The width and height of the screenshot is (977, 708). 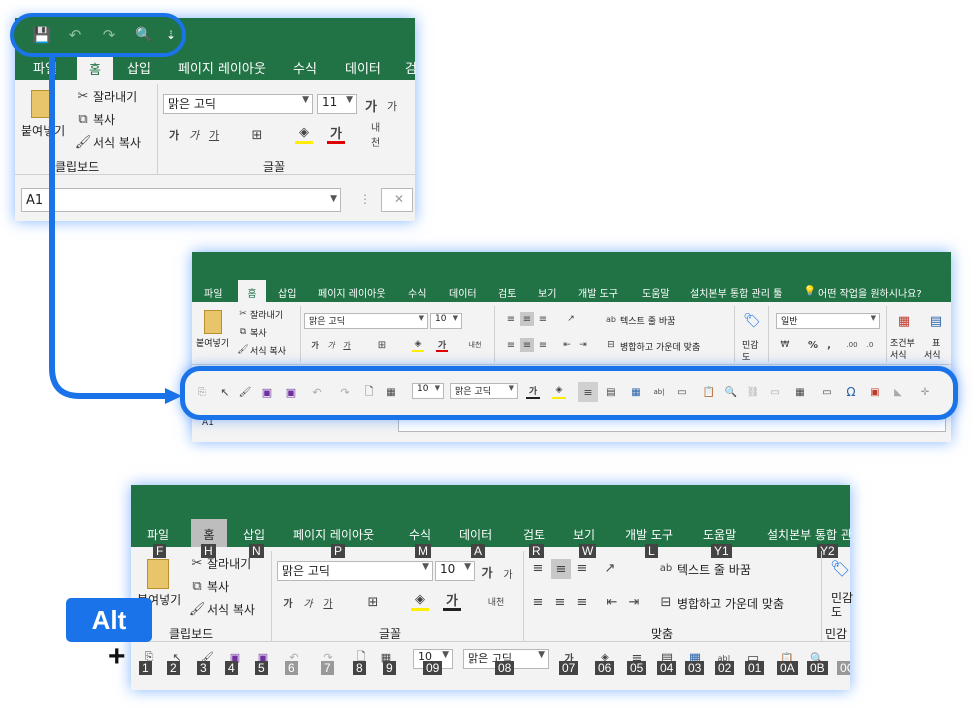 What do you see at coordinates (870, 345) in the screenshot?
I see `decrease-decimal-icon: .0` at bounding box center [870, 345].